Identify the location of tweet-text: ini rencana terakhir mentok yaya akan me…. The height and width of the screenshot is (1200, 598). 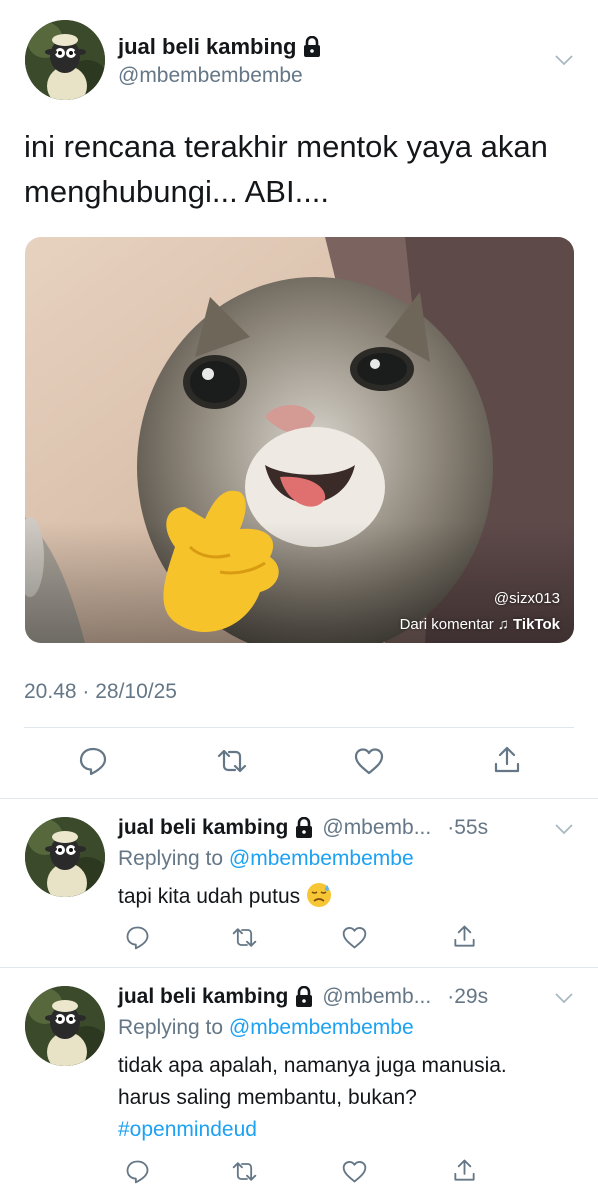
(304, 169).